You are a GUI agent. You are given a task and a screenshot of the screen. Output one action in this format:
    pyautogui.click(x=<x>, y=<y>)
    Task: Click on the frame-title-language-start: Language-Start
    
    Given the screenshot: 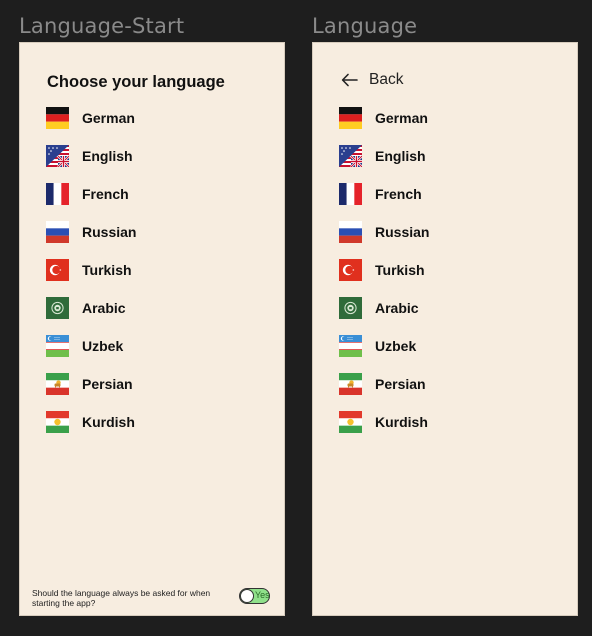 What is the action you would take?
    pyautogui.click(x=102, y=26)
    